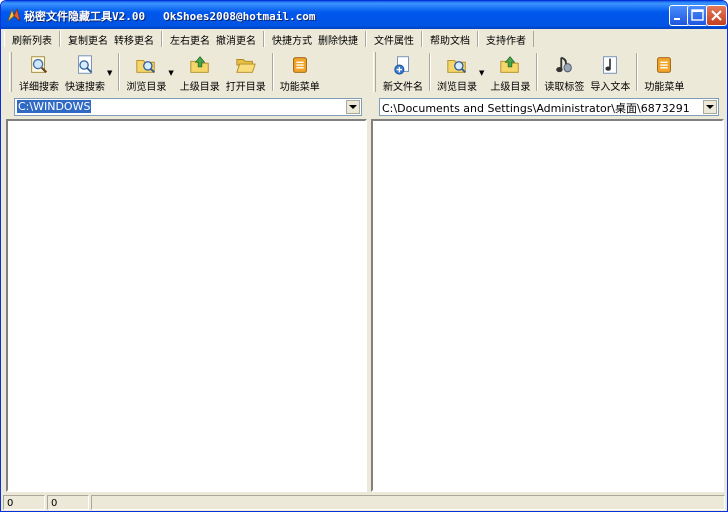  What do you see at coordinates (170, 16) in the screenshot?
I see `window-title: 秘密文件隐藏工具V2.00 OkShoes2008@hotmail.com` at bounding box center [170, 16].